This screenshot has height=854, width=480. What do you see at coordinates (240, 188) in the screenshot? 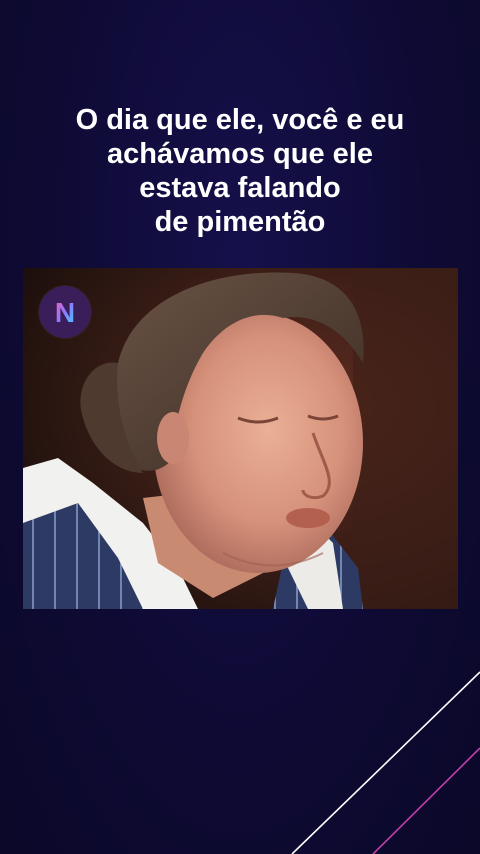
I see `caption-line-3: estava falando` at bounding box center [240, 188].